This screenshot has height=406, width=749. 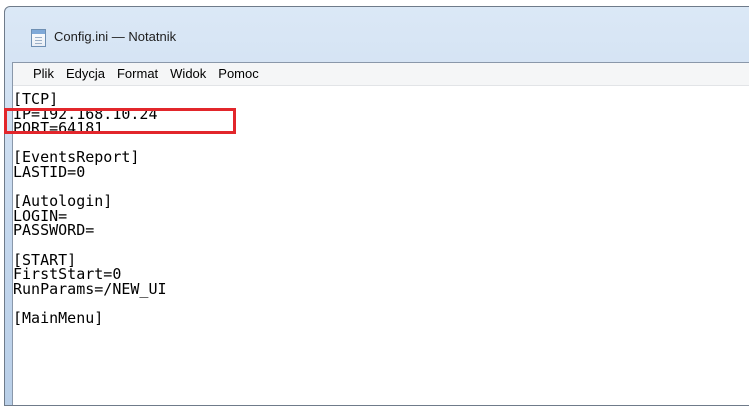 I want to click on menu-edycja: Edycja, so click(x=85, y=74).